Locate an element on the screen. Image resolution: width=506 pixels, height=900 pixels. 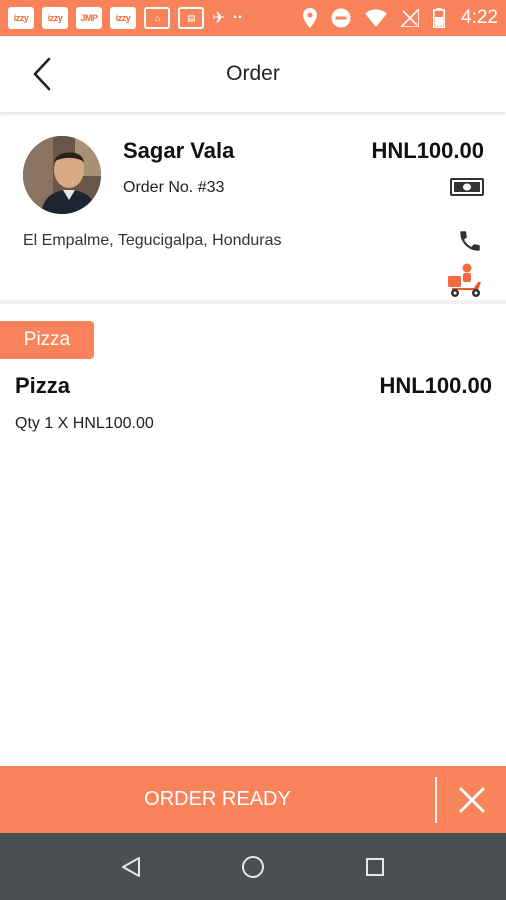
item-price: HNL100.00 is located at coordinates (435, 385).